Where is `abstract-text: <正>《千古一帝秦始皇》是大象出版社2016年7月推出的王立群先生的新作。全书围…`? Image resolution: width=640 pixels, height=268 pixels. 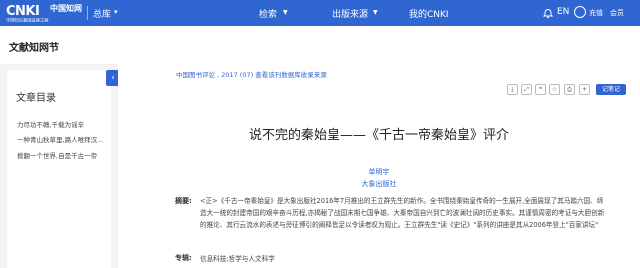
abstract-text: <正>《千古一帝秦始皇》是大象出版社2016年7月推出的王立群先生的新作。全书围… is located at coordinates (402, 213).